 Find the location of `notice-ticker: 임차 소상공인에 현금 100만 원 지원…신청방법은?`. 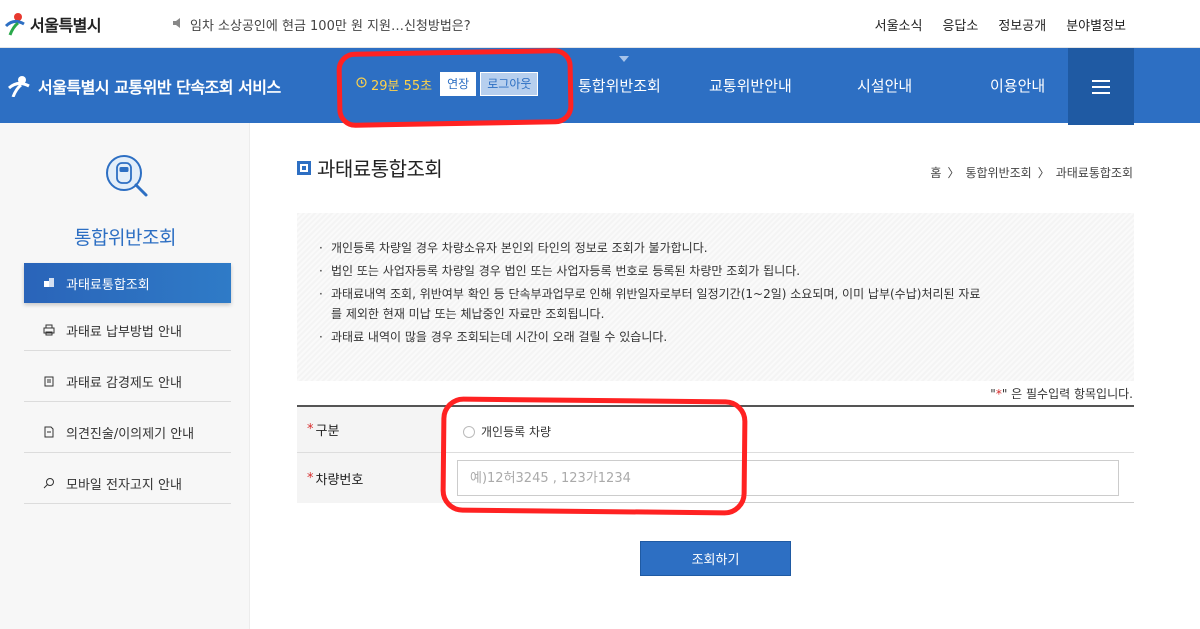

notice-ticker: 임차 소상공인에 현금 100만 원 지원…신청방법은? is located at coordinates (321, 24).